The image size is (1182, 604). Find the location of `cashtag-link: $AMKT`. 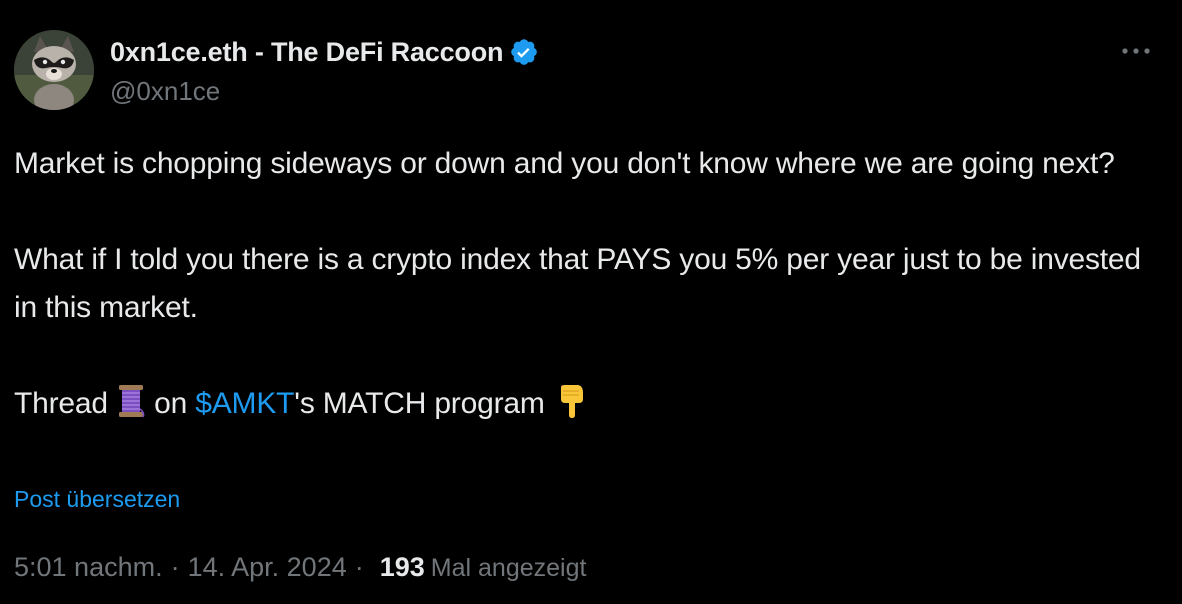

cashtag-link: $AMKT is located at coordinates (244, 403).